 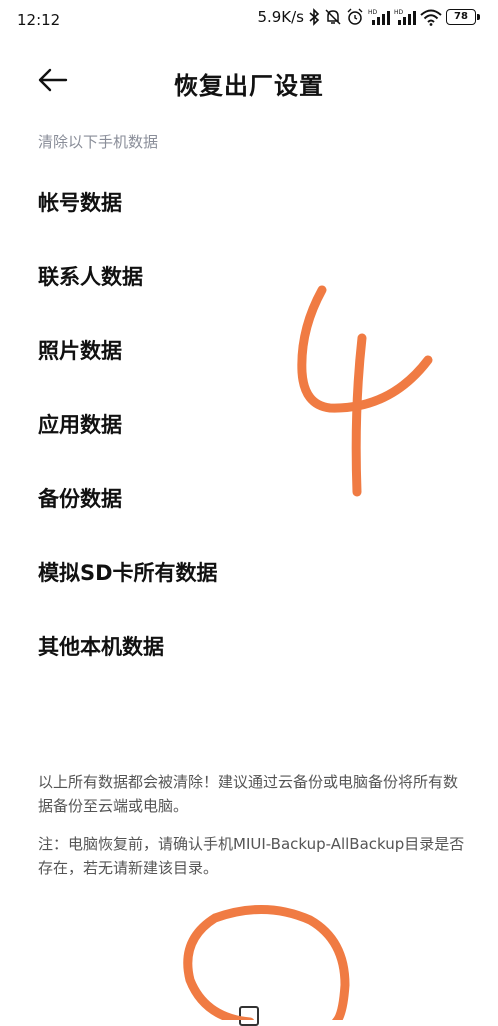 What do you see at coordinates (249, 20) in the screenshot?
I see `status-bar: 12:12 5.9K/s HD HD 78` at bounding box center [249, 20].